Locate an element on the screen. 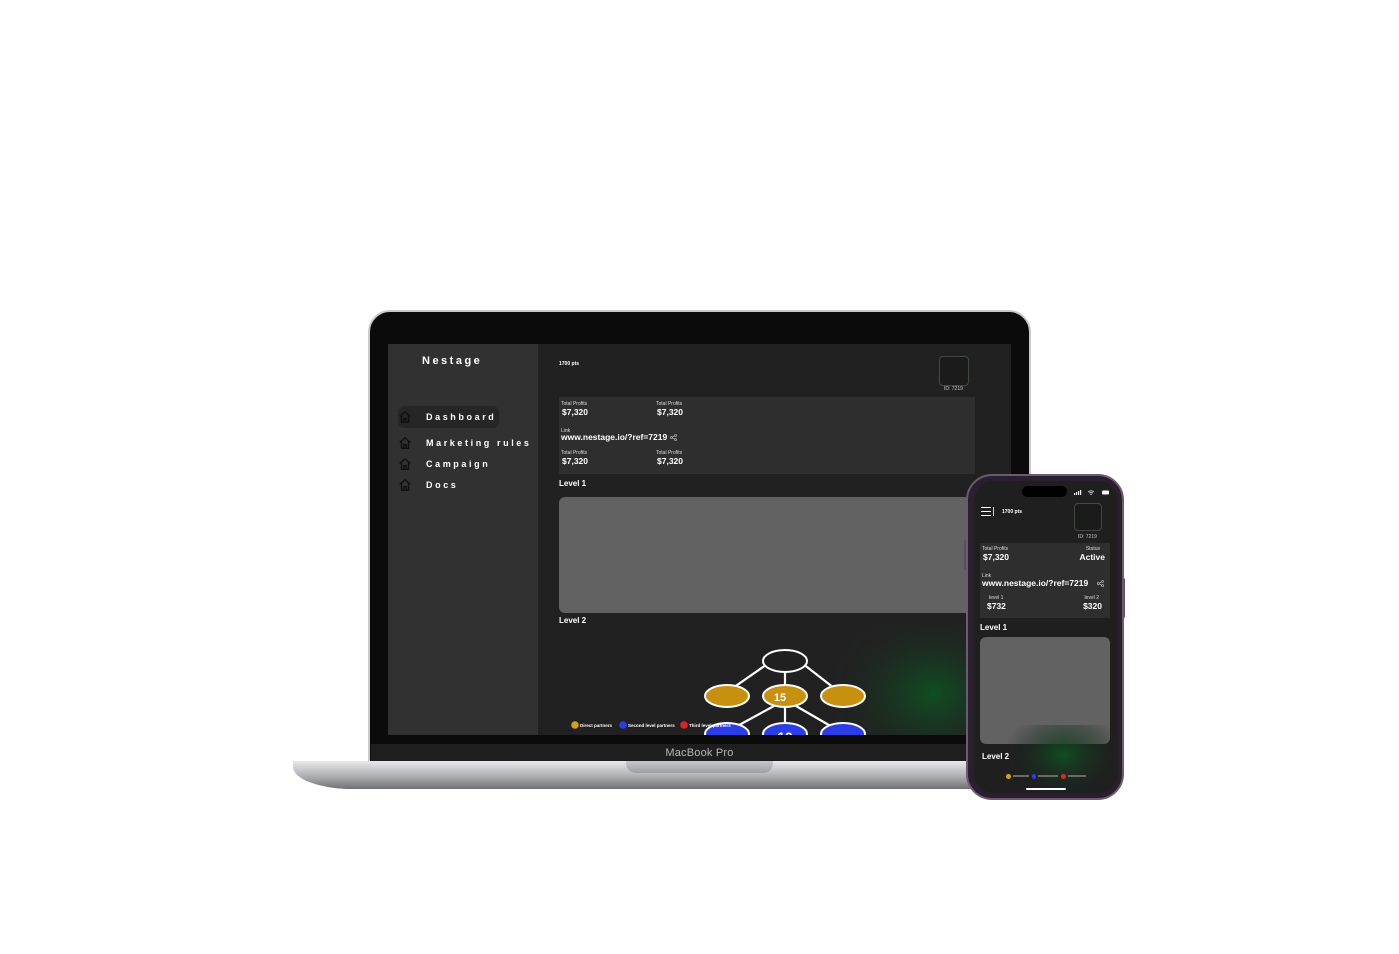 This screenshot has height=954, width=1399. legend-label: Second level partners is located at coordinates (651, 725).